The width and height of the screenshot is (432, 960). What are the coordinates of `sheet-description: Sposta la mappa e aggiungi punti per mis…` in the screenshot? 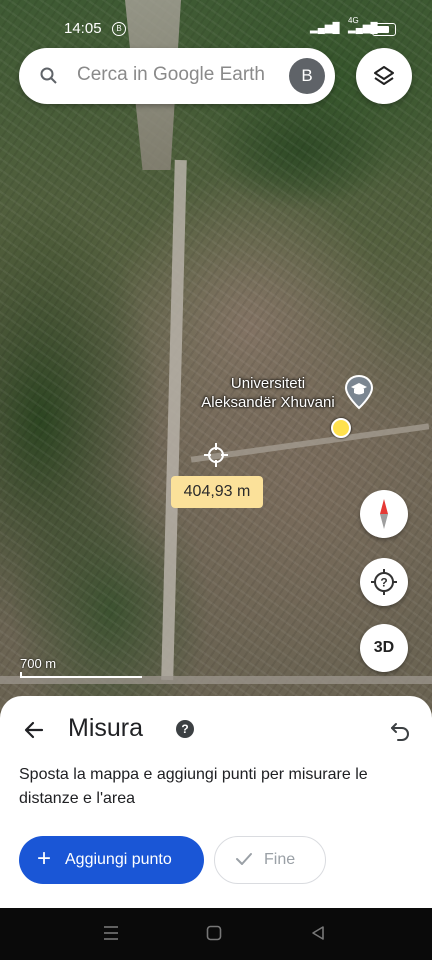 It's located at (193, 786).